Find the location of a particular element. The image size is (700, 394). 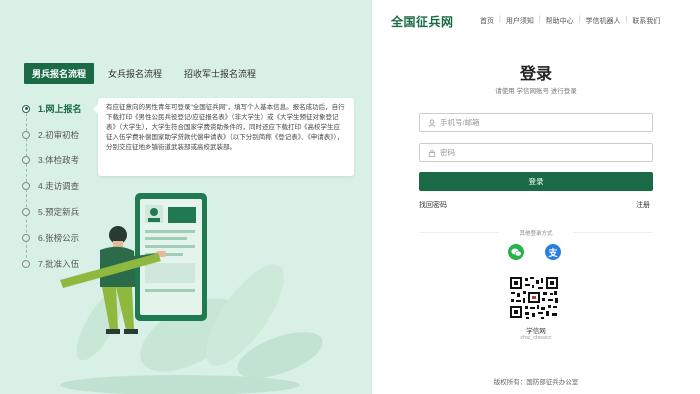

forgot-password-link: 找回密码 is located at coordinates (433, 205).